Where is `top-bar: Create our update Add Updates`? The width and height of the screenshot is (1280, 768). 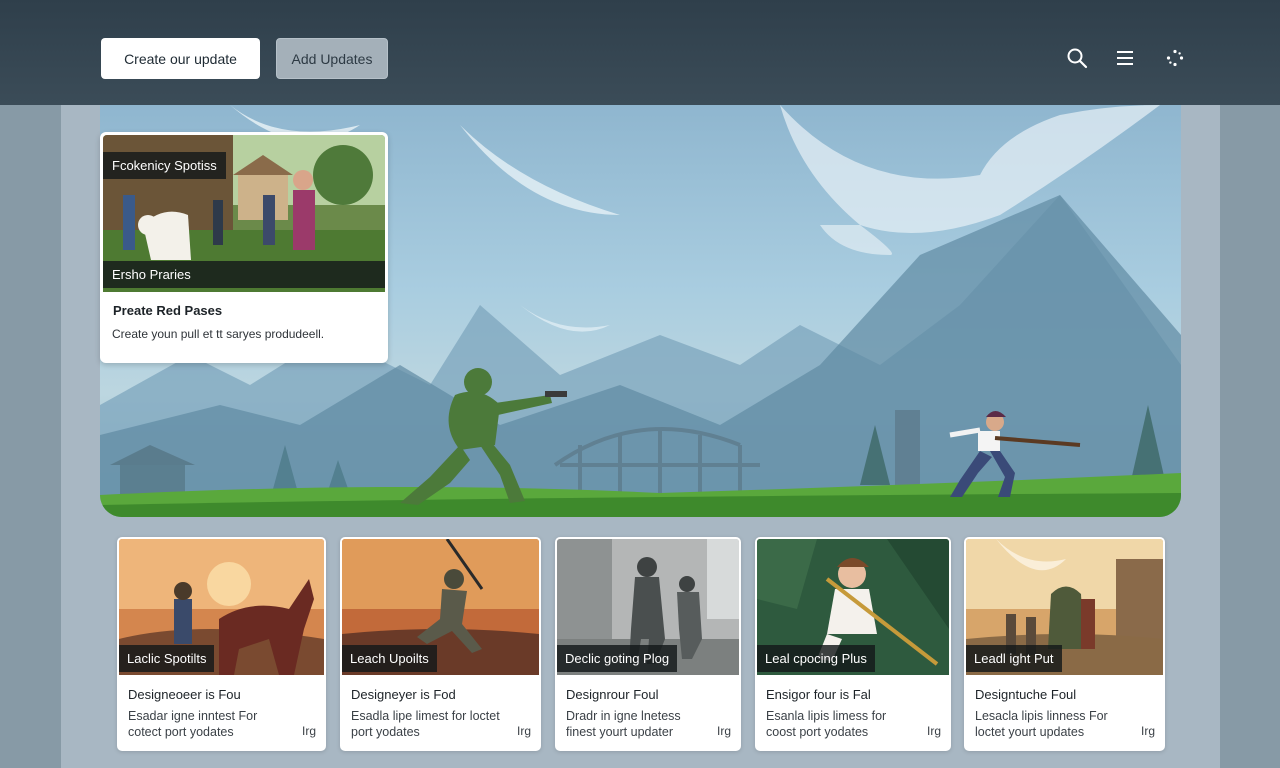 top-bar: Create our update Add Updates is located at coordinates (640, 52).